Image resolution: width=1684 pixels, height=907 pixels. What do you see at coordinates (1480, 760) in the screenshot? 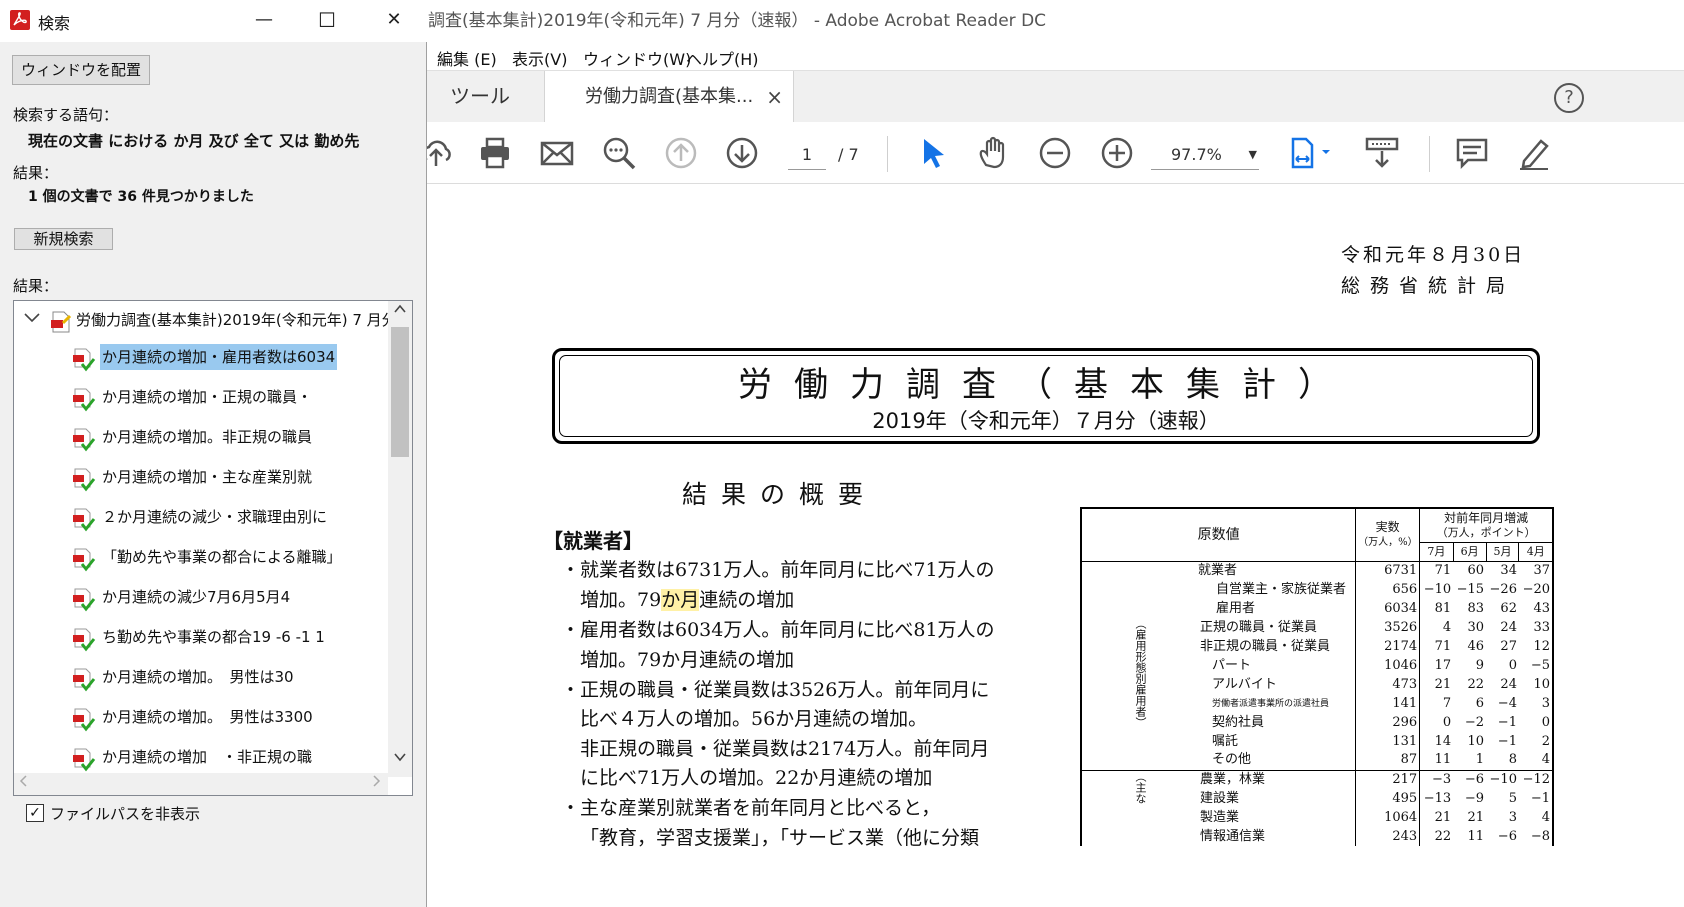
I see `change-value-cell: 1` at bounding box center [1480, 760].